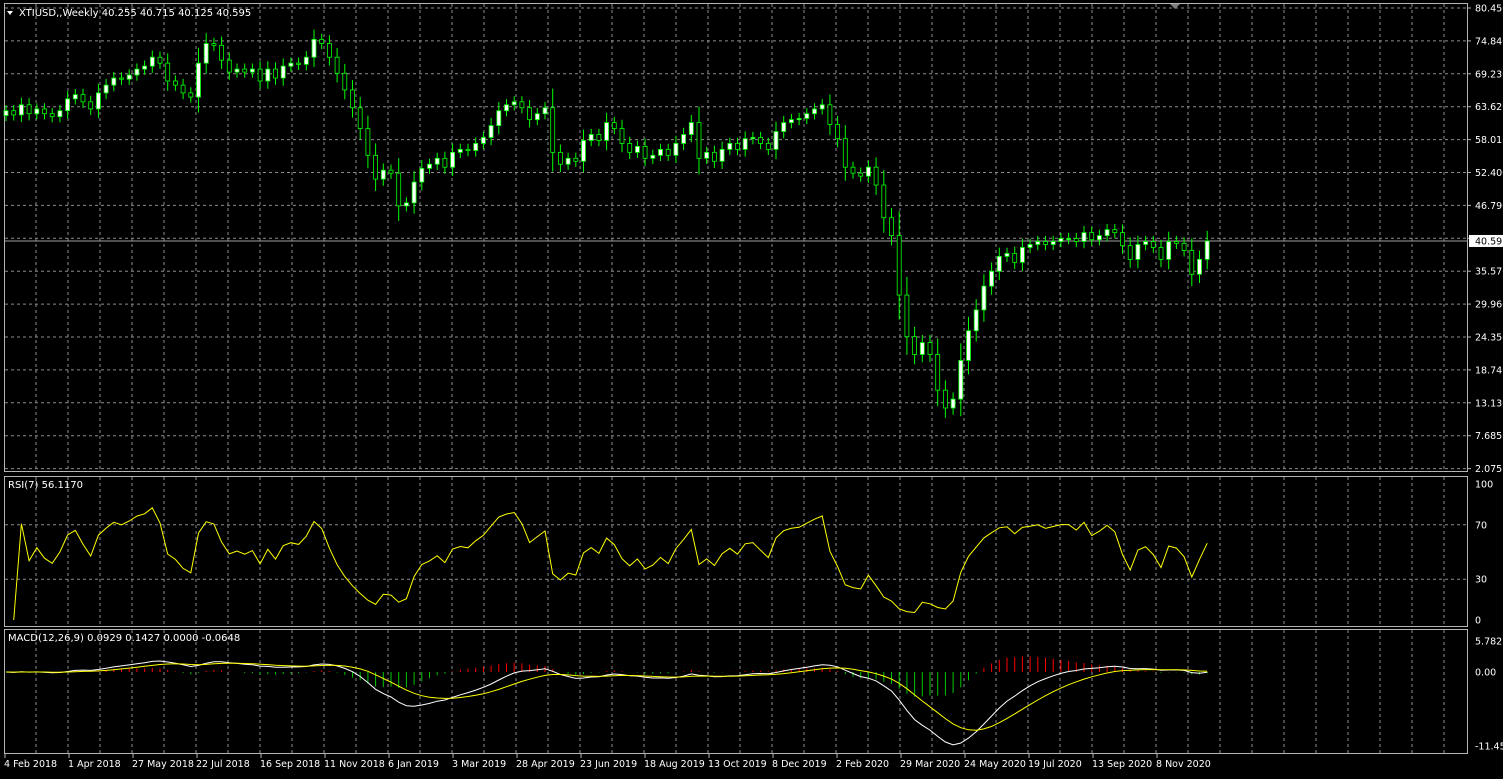  Describe the element at coordinates (995, 764) in the screenshot. I see `time-axis-label: 24 May 2020` at that location.